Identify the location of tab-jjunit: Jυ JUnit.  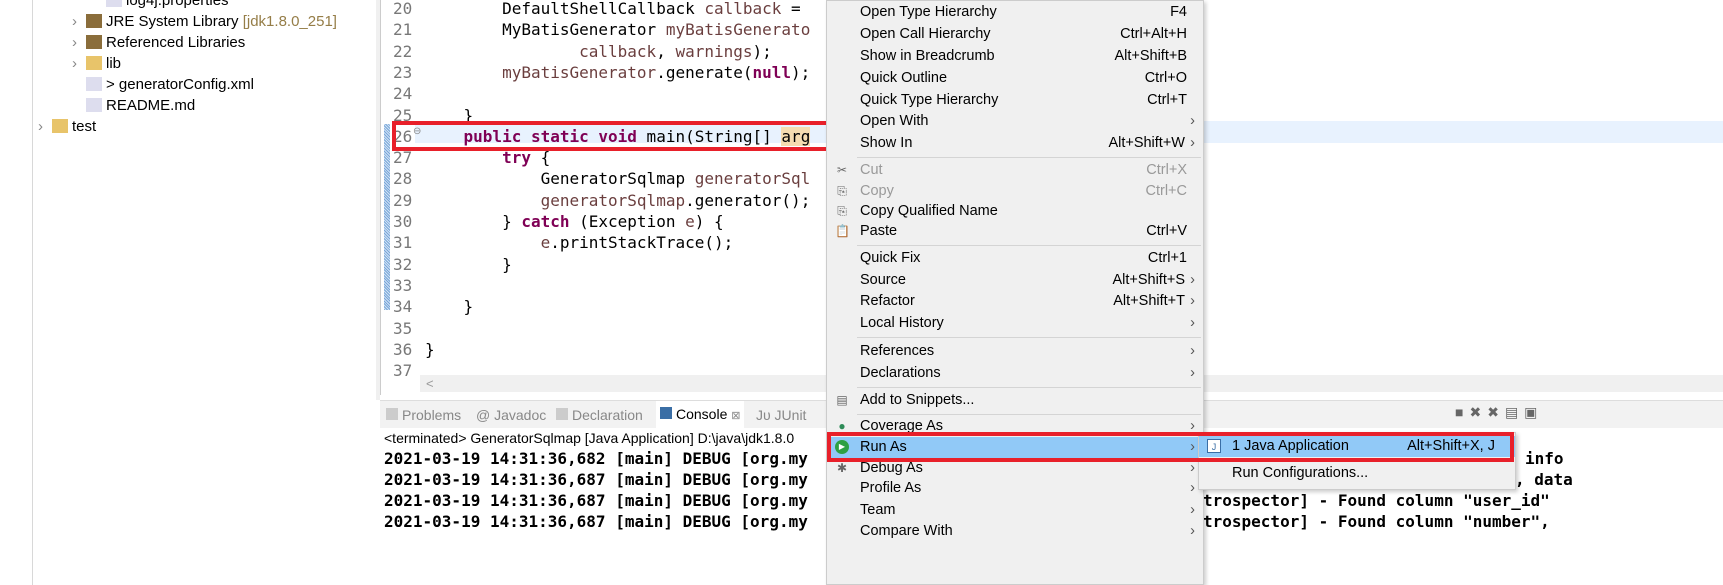
(781, 415).